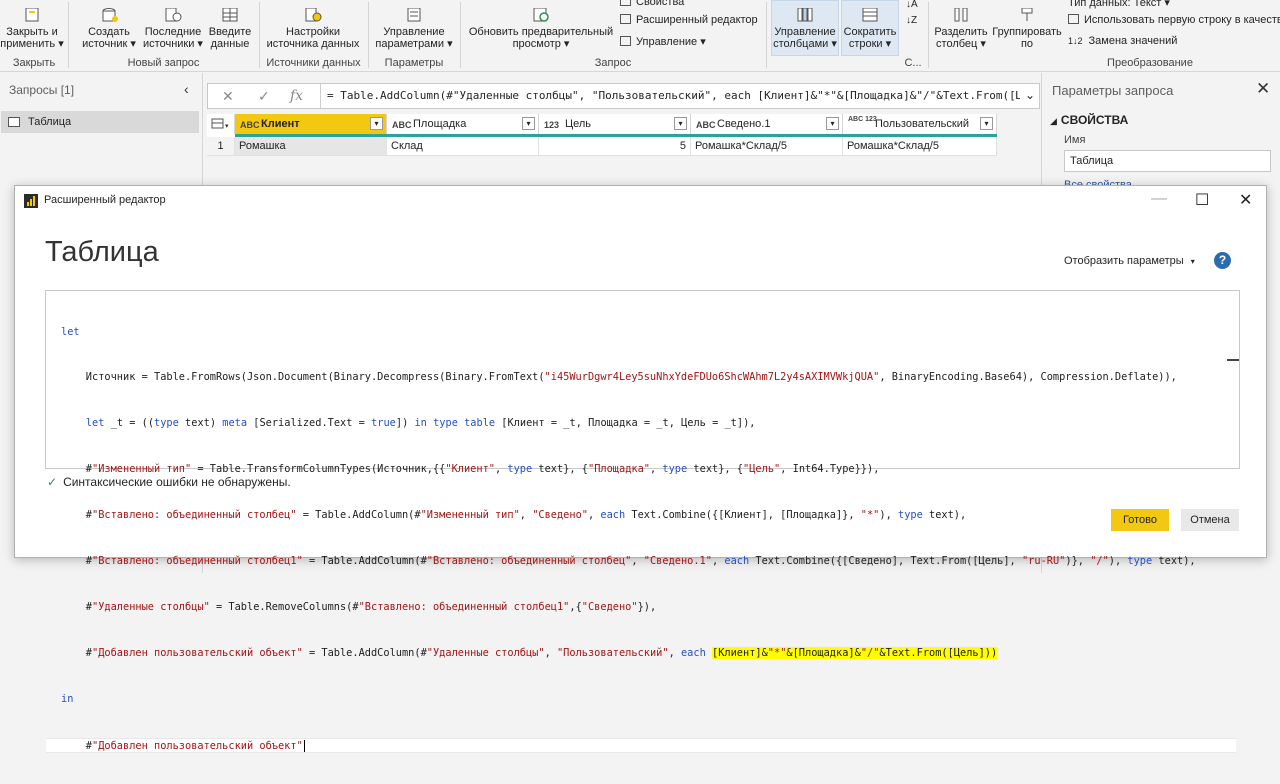 This screenshot has height=784, width=1280. I want to click on grid-cell: 5, so click(615, 146).